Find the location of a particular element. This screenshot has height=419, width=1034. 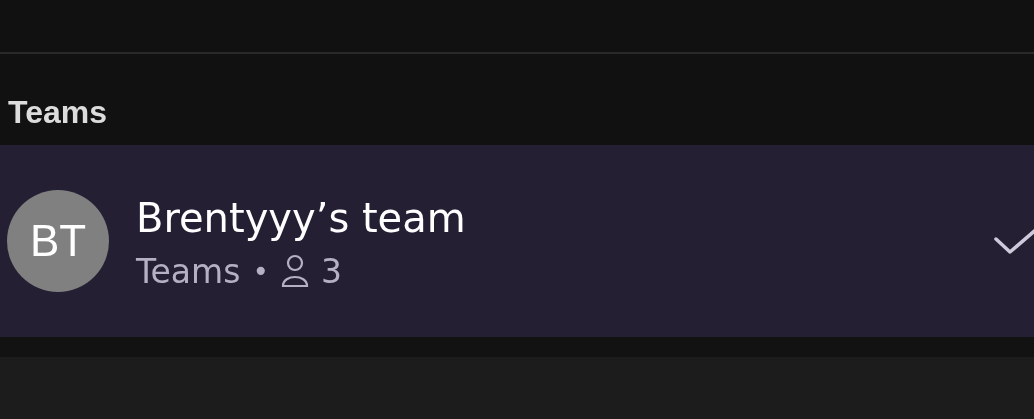

team-name: Brentyyy’s team is located at coordinates (301, 218).